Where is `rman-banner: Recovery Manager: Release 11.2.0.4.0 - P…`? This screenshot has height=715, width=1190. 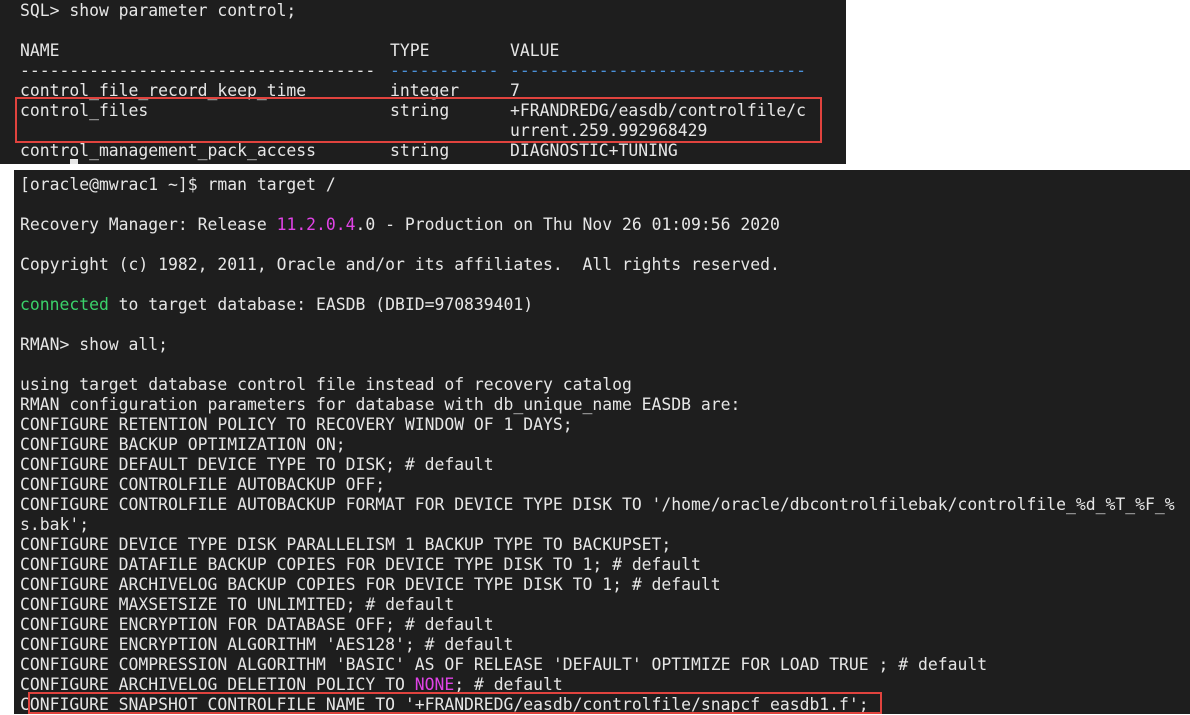 rman-banner: Recovery Manager: Release 11.2.0.4.0 - P… is located at coordinates (400, 224).